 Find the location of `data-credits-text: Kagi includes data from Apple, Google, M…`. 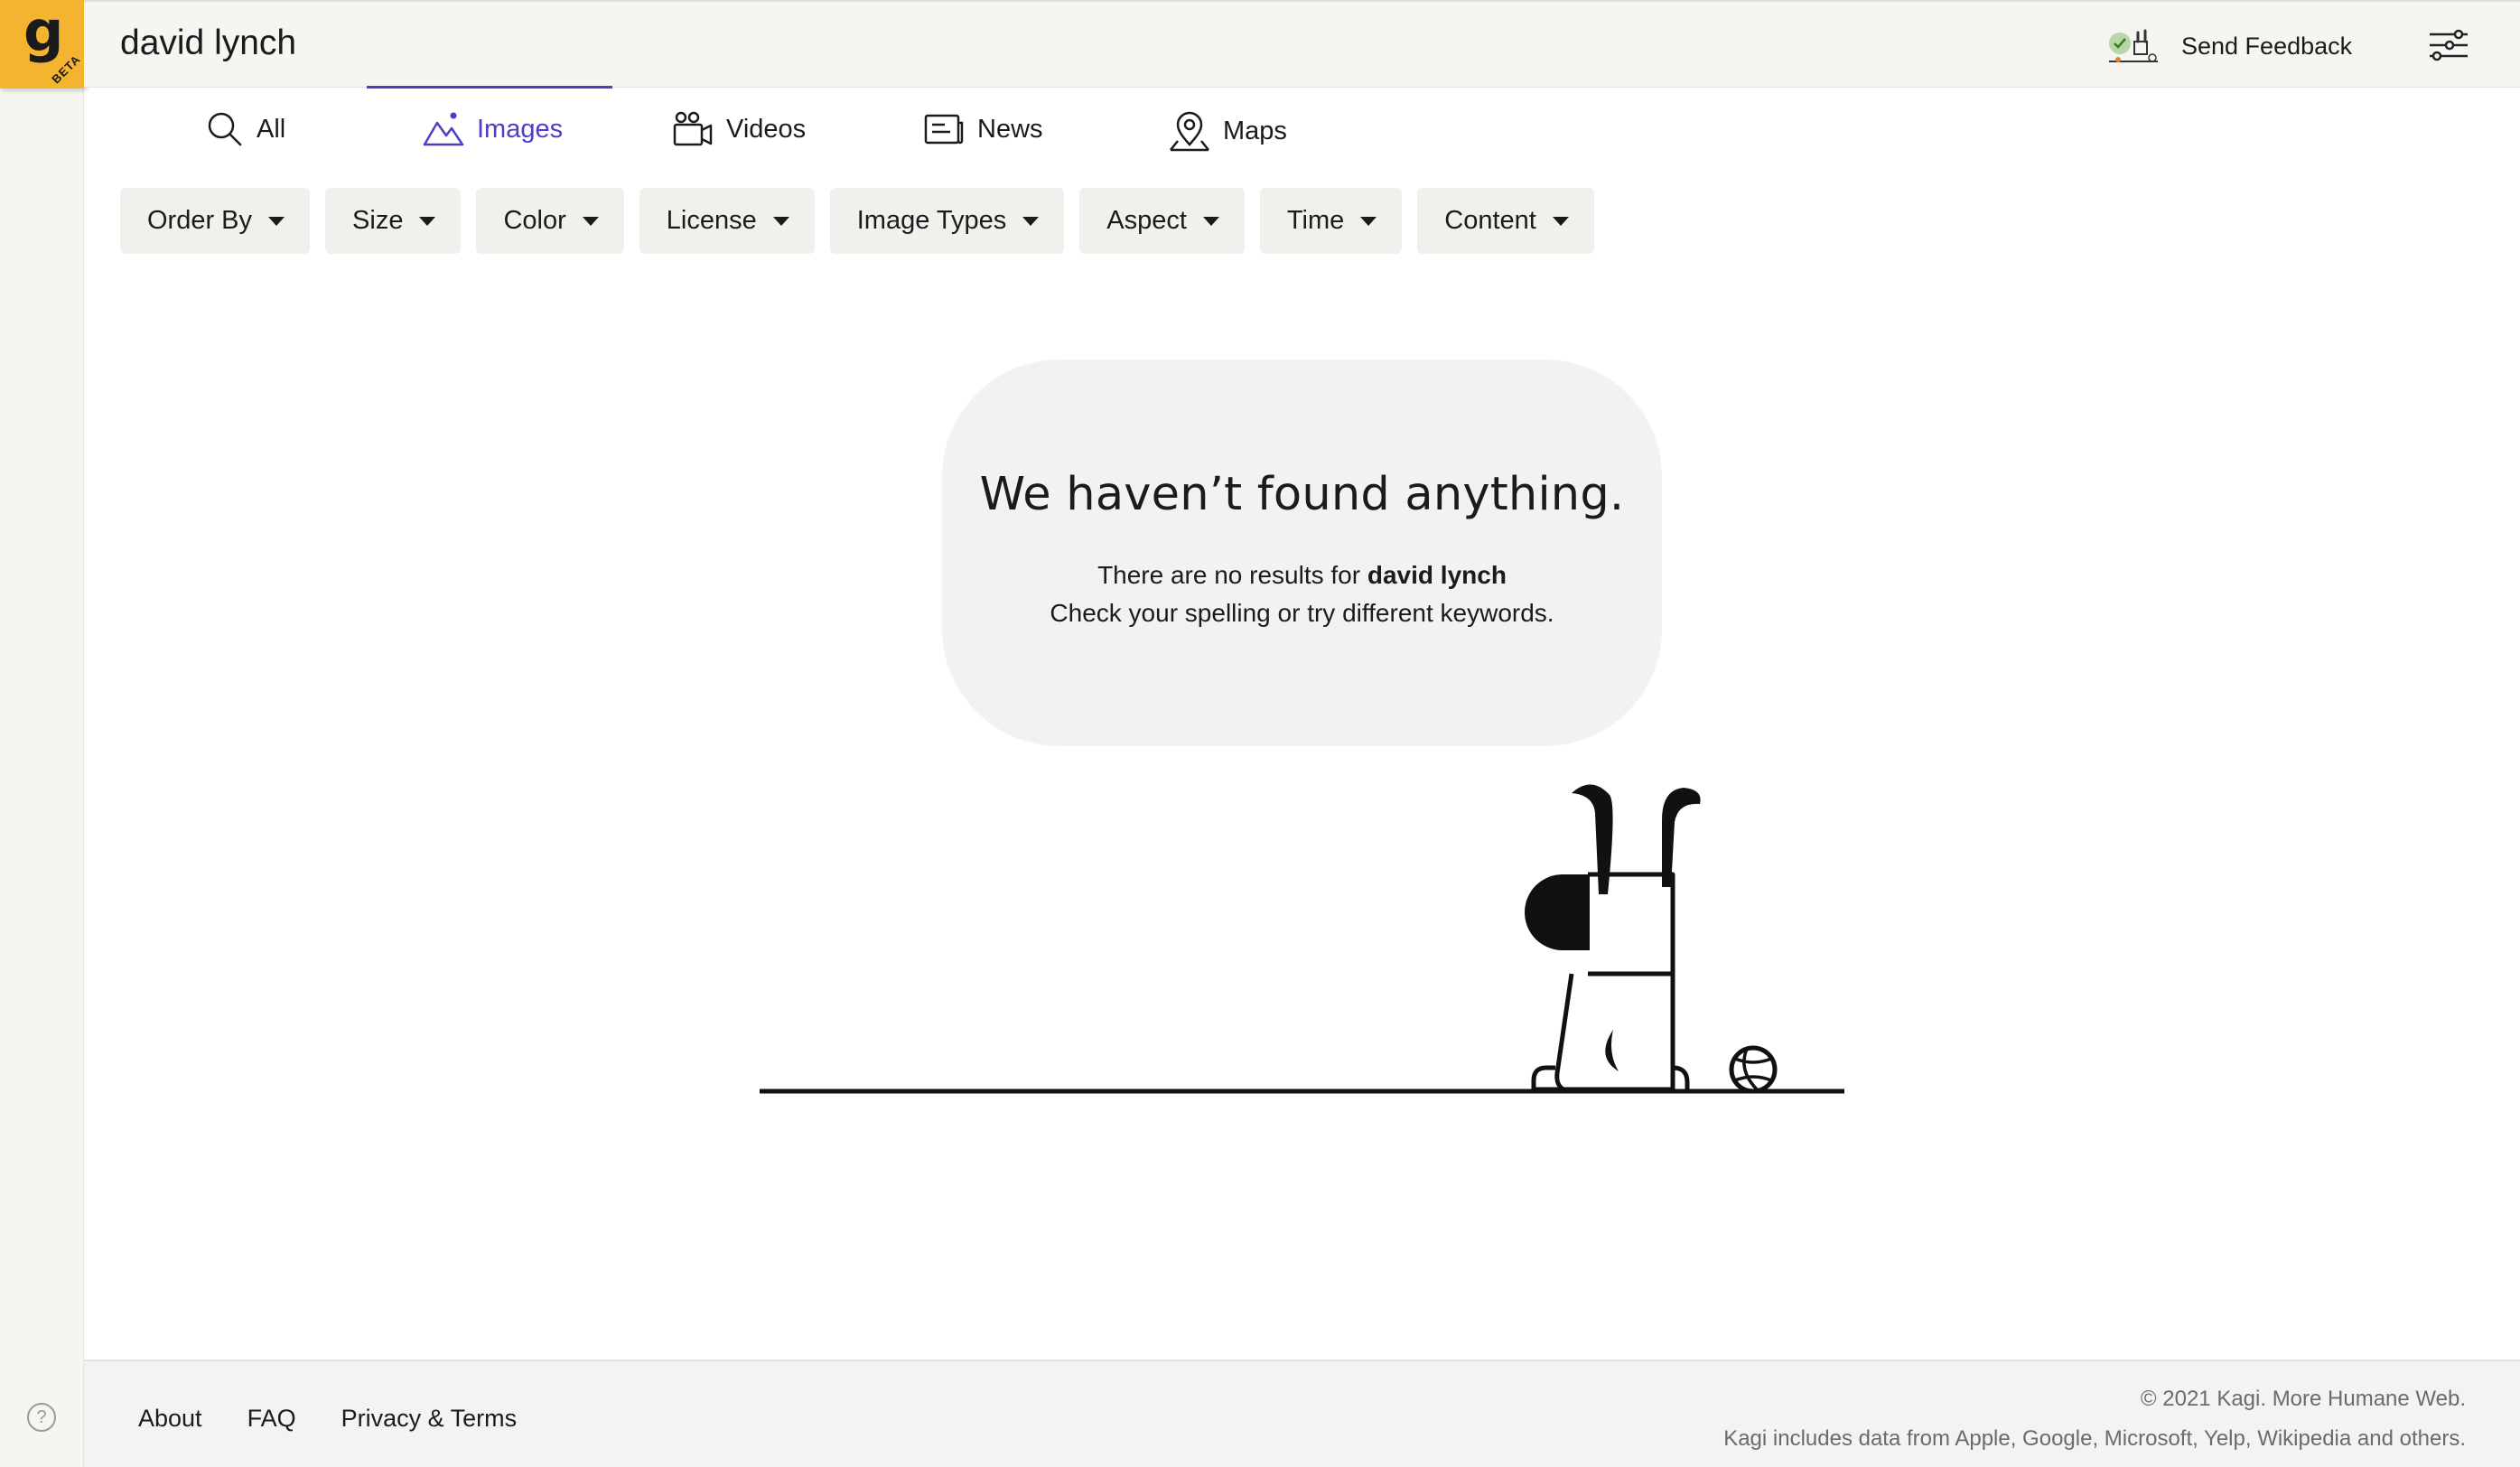

data-credits-text: Kagi includes data from Apple, Google, M… is located at coordinates (2094, 1438).